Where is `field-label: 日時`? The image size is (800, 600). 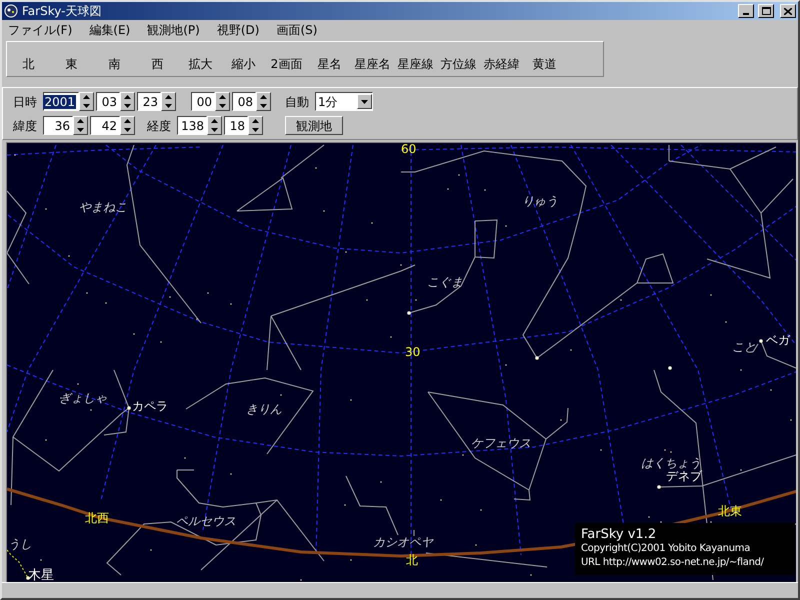 field-label: 日時 is located at coordinates (25, 102).